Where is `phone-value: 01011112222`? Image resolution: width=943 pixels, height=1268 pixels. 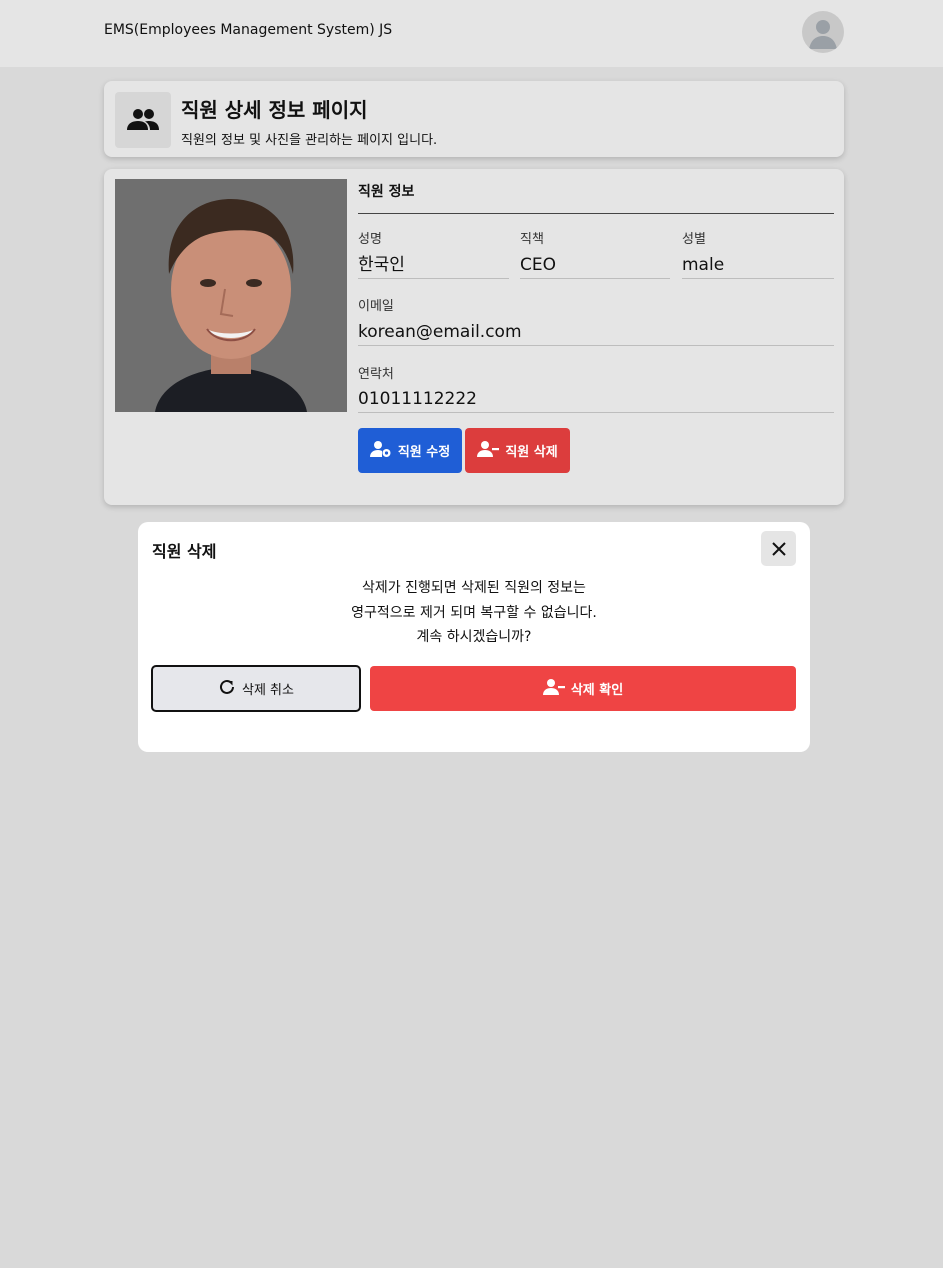 phone-value: 01011112222 is located at coordinates (596, 400).